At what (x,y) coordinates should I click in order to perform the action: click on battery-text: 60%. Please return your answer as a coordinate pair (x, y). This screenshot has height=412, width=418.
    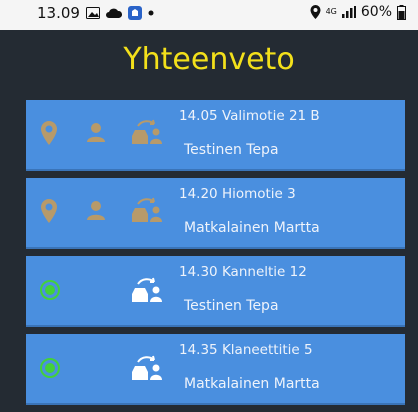
    Looking at the image, I should click on (376, 12).